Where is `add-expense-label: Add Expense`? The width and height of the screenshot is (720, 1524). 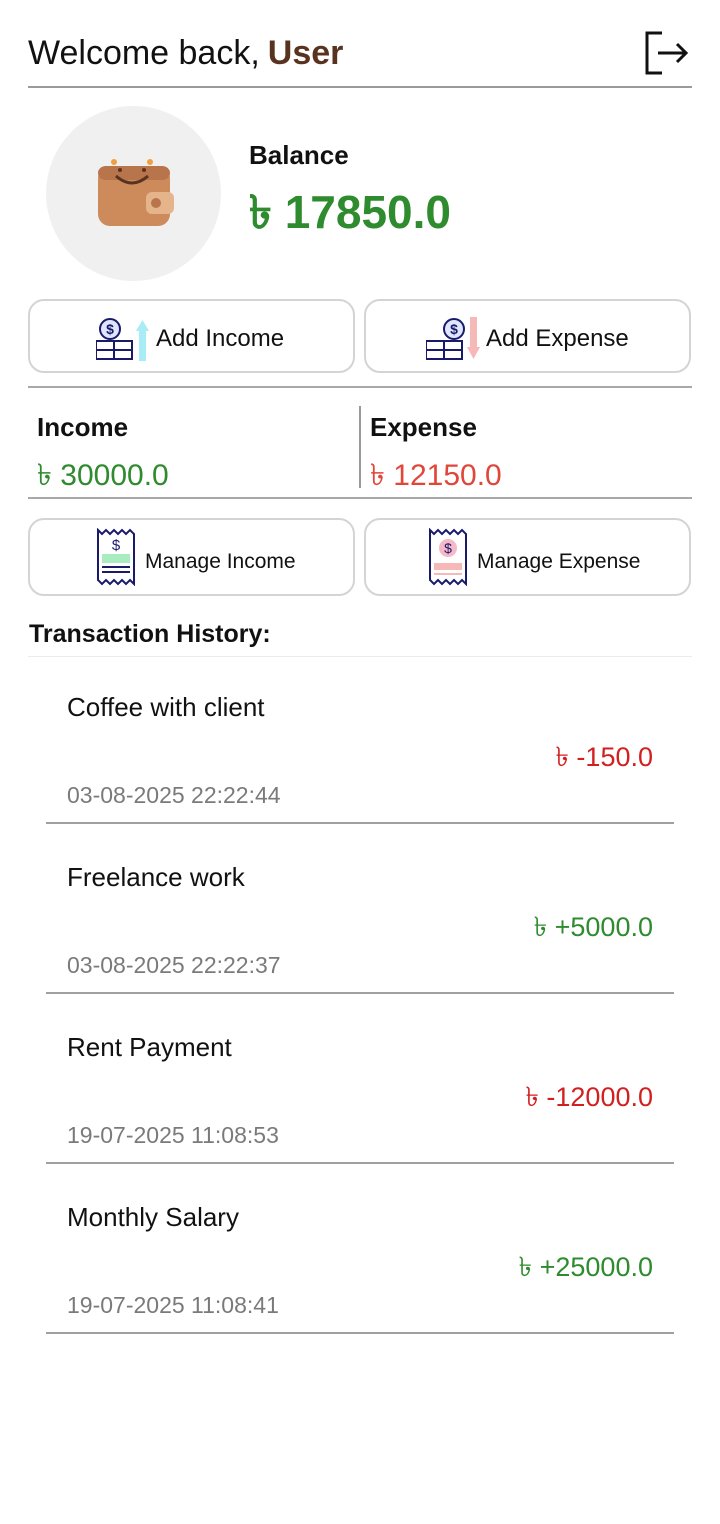
add-expense-label: Add Expense is located at coordinates (557, 338).